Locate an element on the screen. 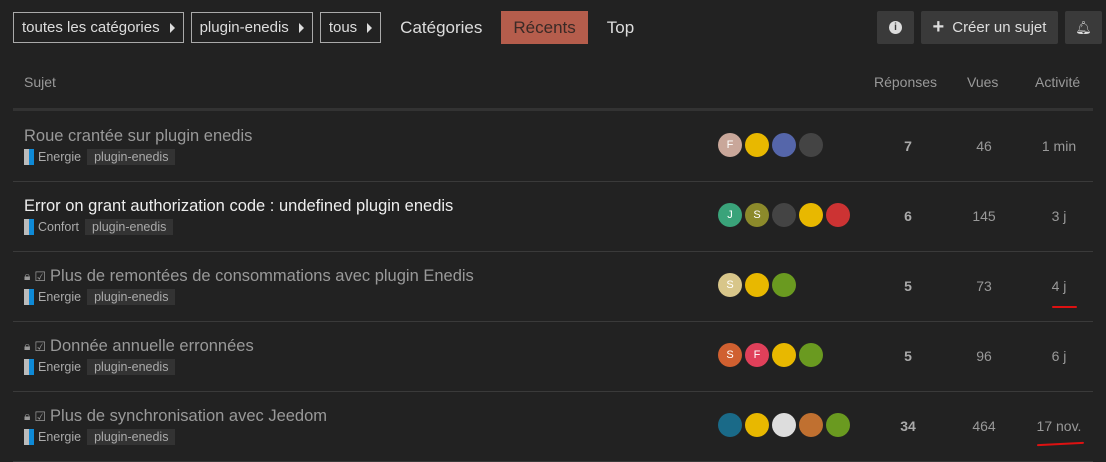 This screenshot has width=1106, height=462. posters-avatars: S is located at coordinates (757, 285).